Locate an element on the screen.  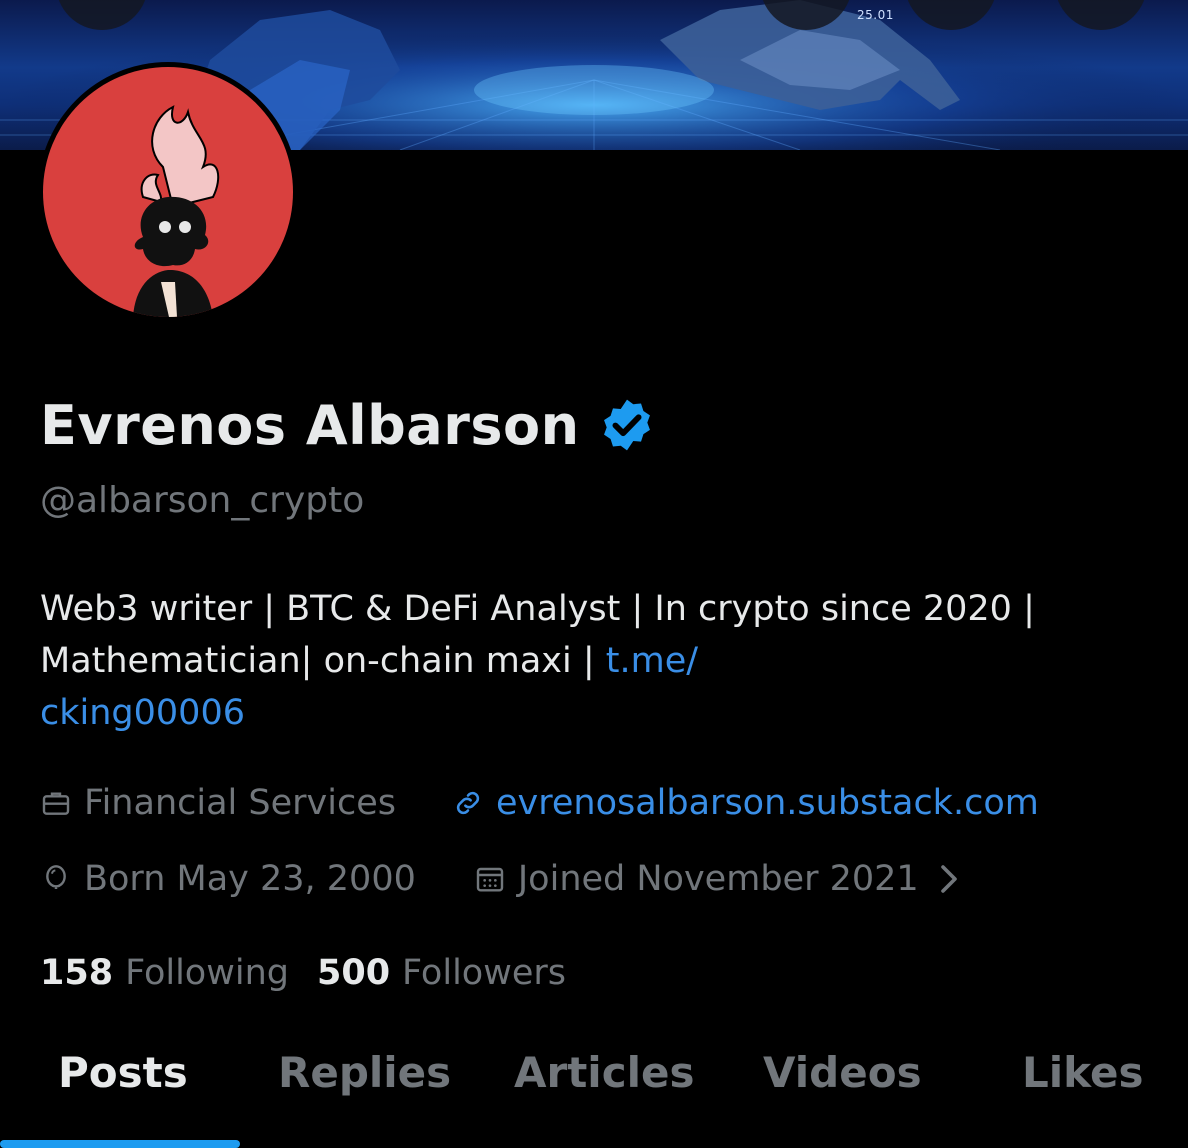
birthday-item: Born May 23, 2000 is located at coordinates (228, 879).